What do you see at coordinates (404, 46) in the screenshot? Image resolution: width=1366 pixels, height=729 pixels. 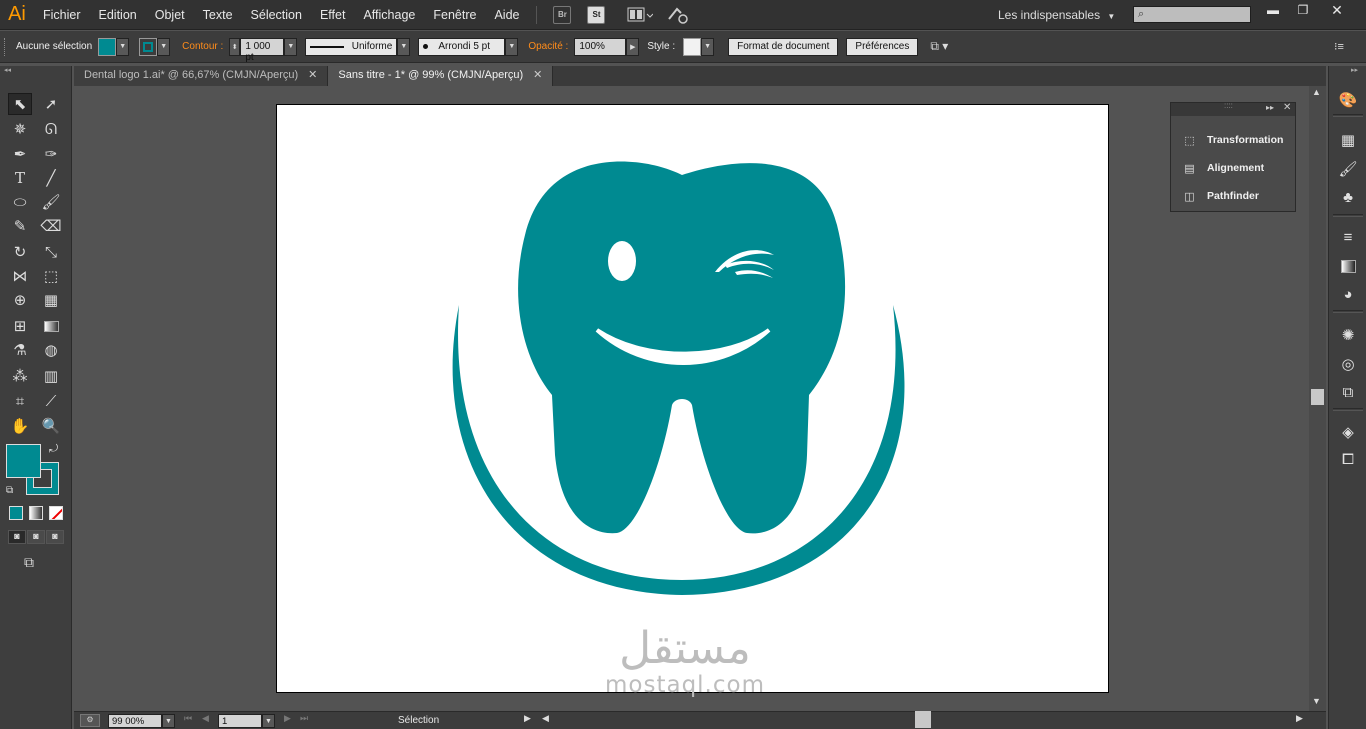 I see `stroke-profile-dropdown: ▼` at bounding box center [404, 46].